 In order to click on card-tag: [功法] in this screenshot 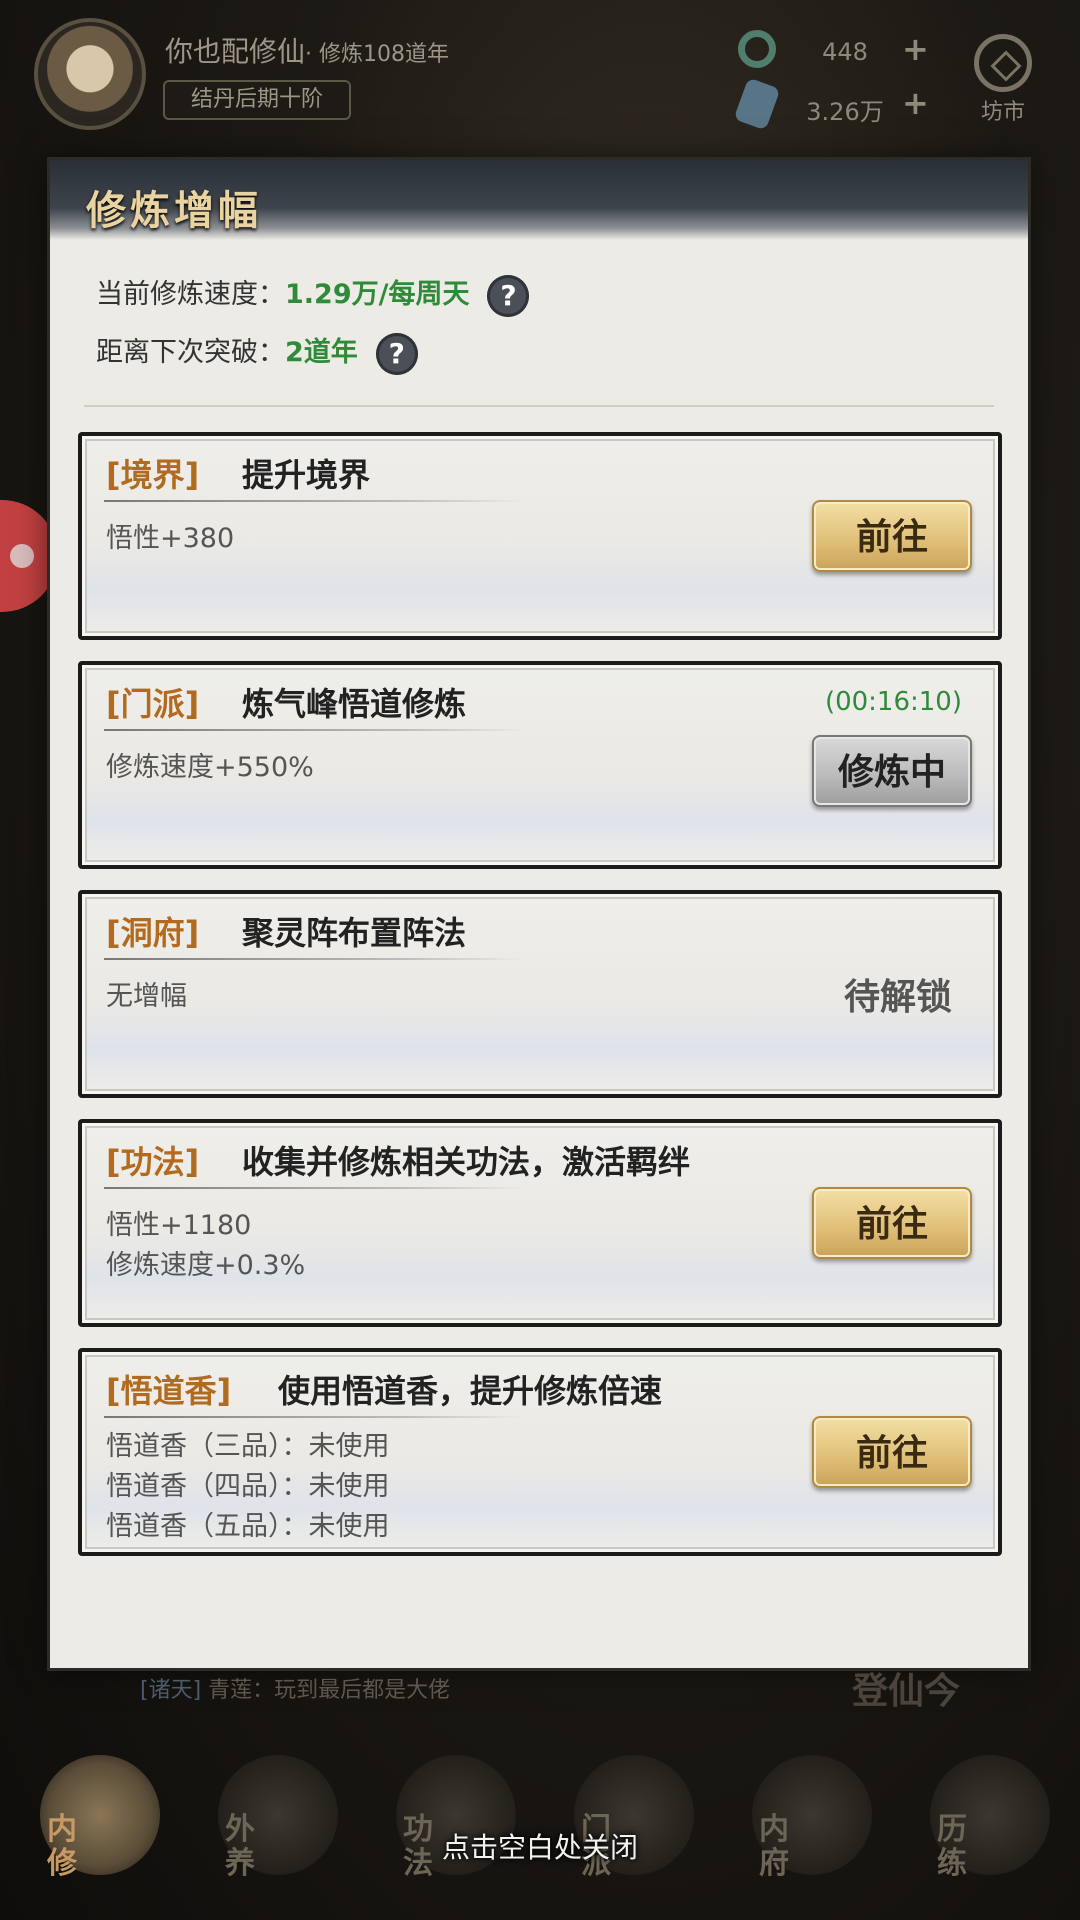, I will do `click(153, 1162)`.